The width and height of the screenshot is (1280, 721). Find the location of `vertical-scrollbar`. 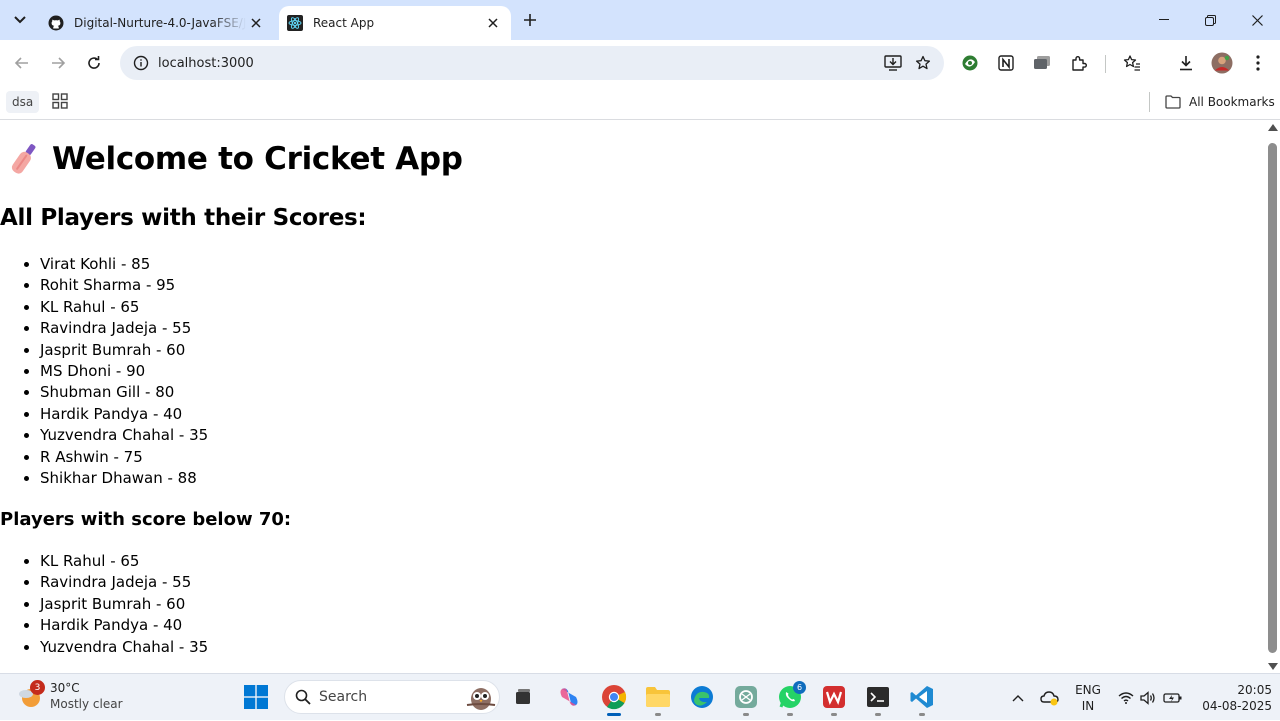

vertical-scrollbar is located at coordinates (1273, 397).